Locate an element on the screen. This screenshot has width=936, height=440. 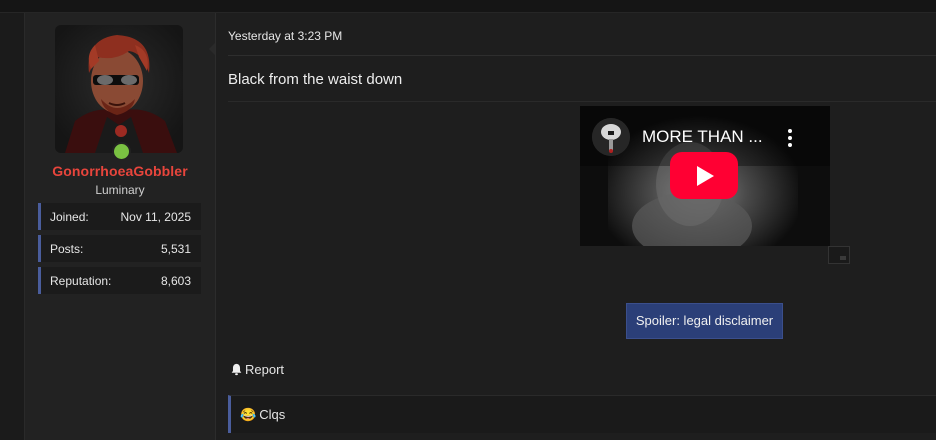
message-arrow is located at coordinates (212, 49).